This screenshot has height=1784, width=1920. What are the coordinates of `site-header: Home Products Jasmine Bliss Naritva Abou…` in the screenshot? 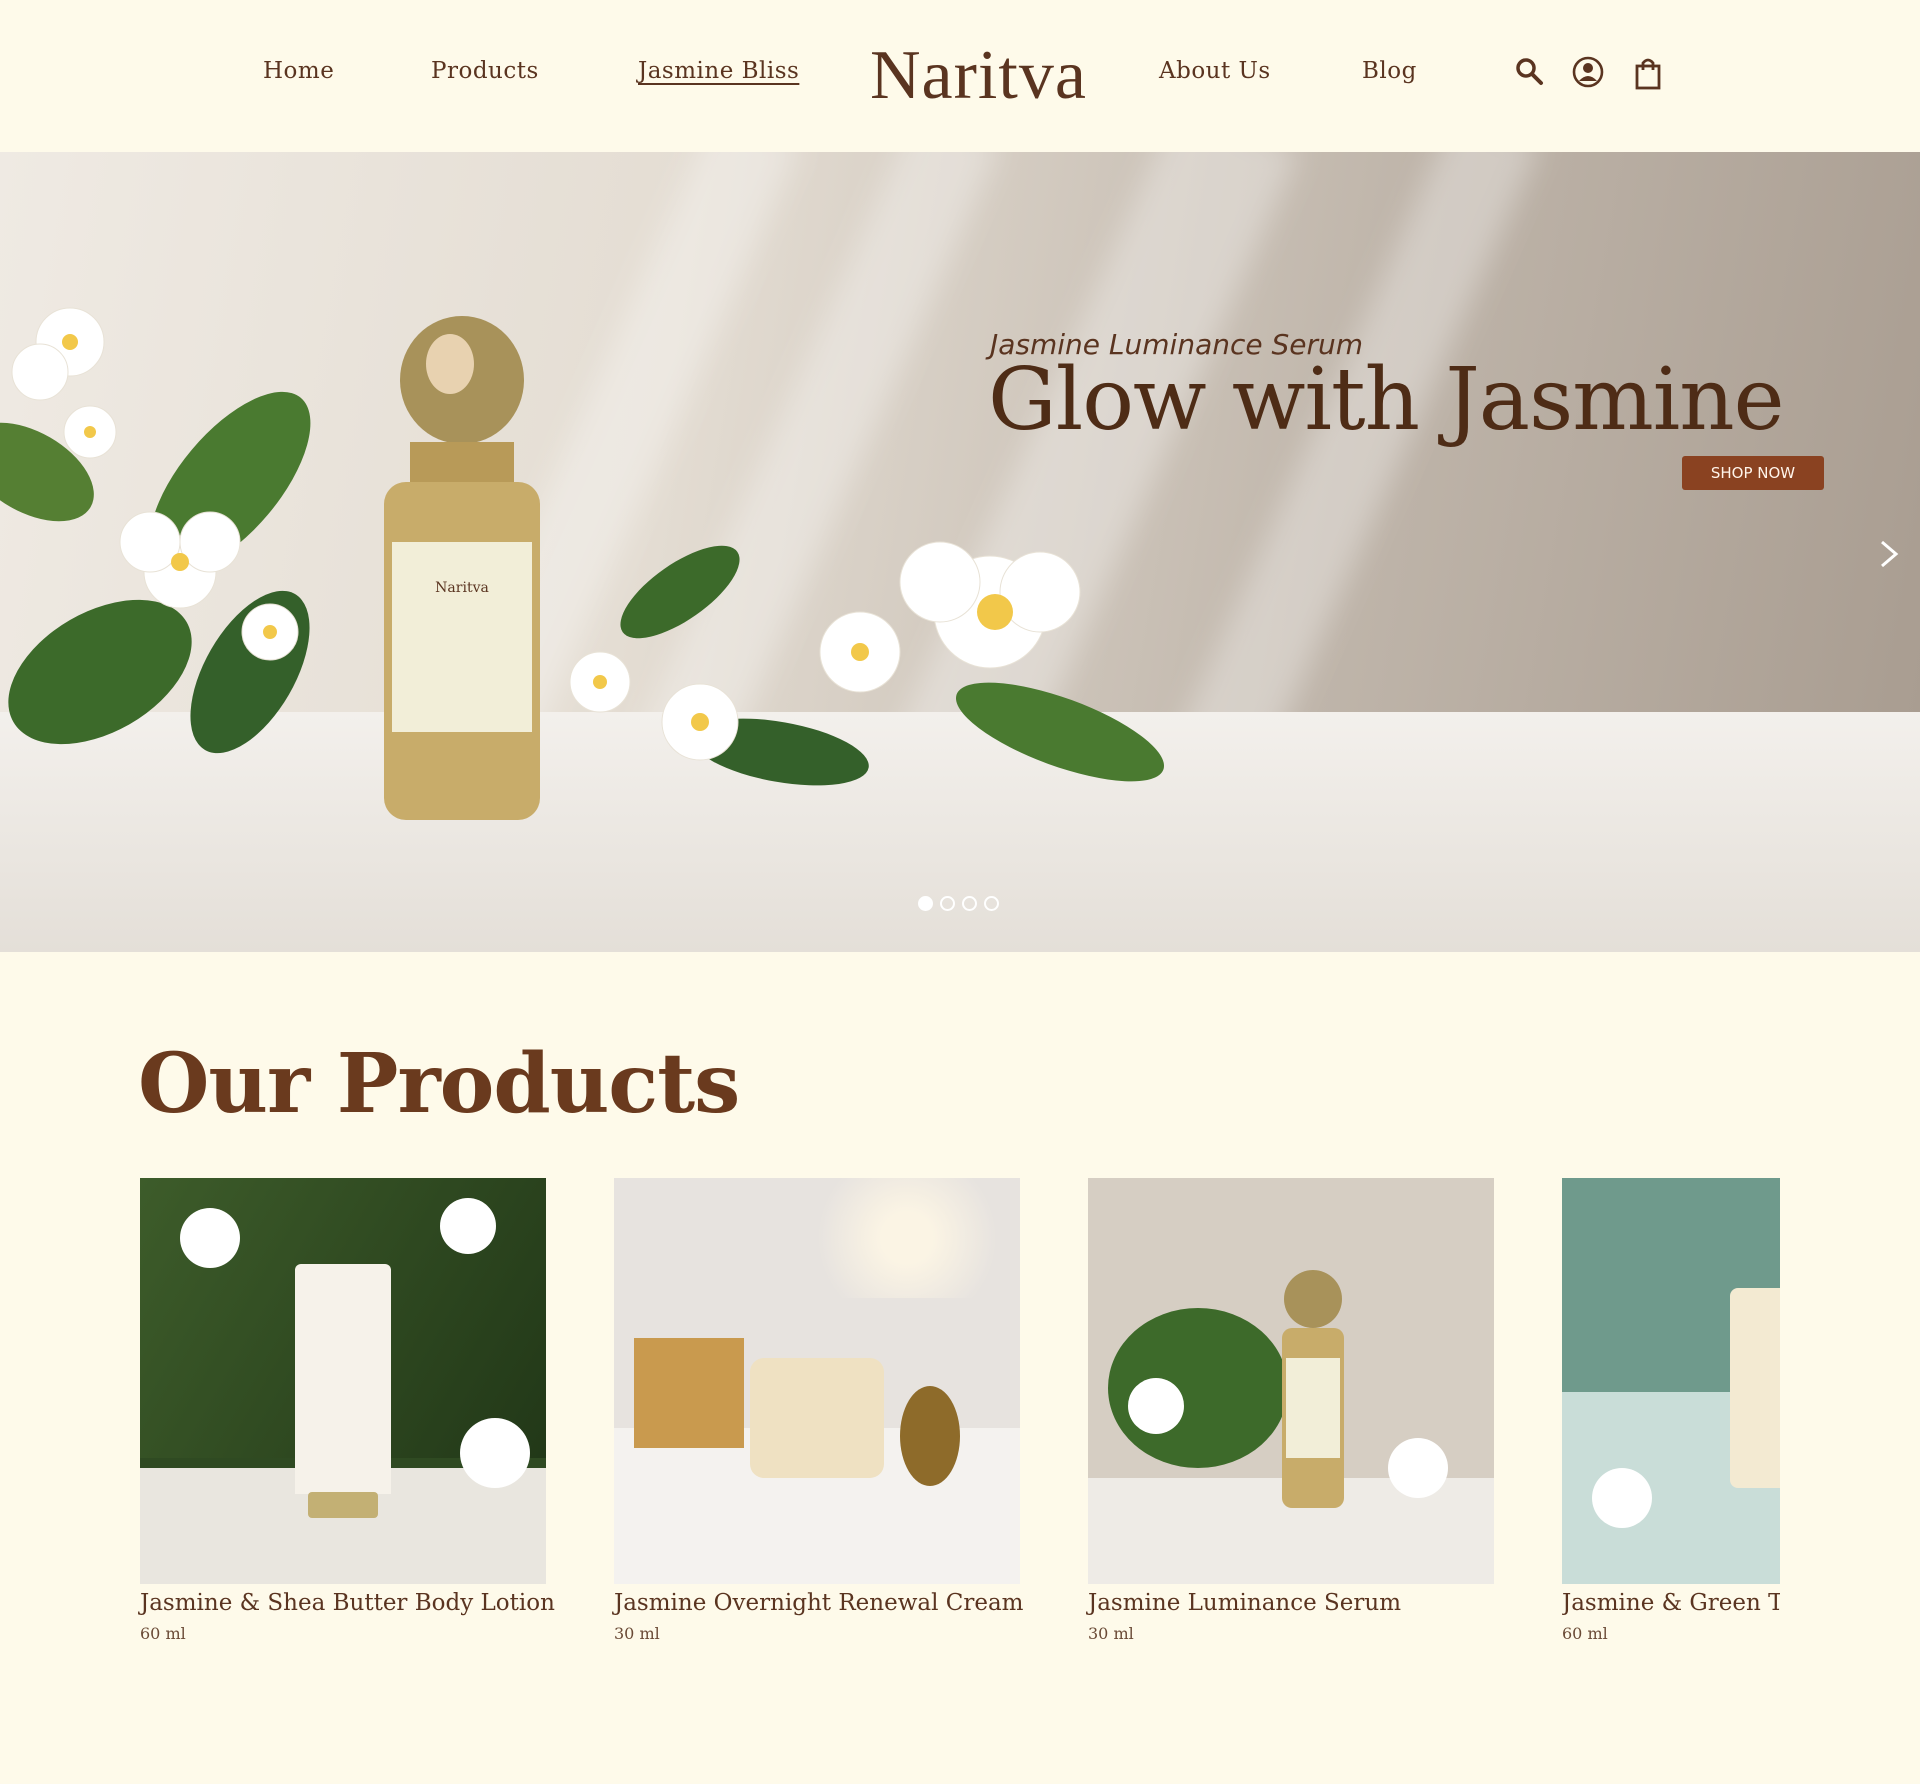 It's located at (960, 76).